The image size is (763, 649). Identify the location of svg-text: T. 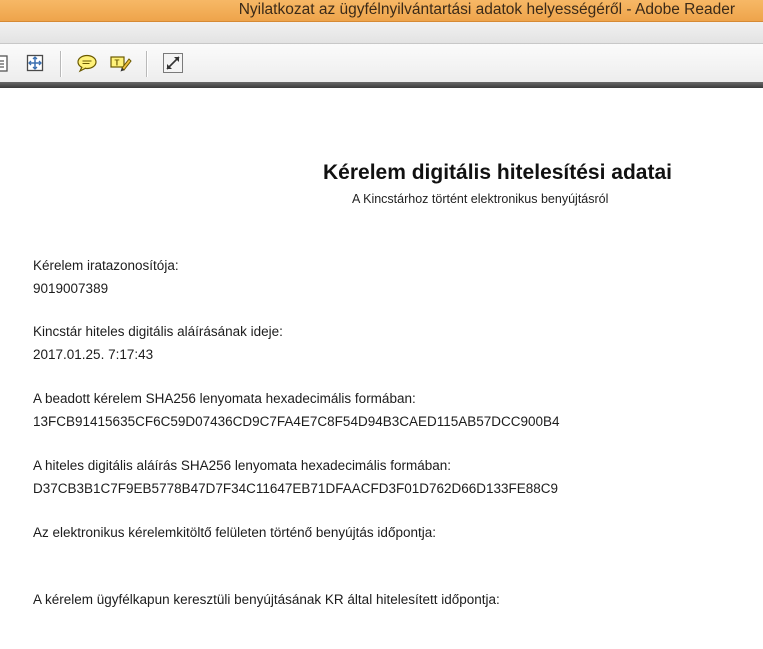
(117, 63).